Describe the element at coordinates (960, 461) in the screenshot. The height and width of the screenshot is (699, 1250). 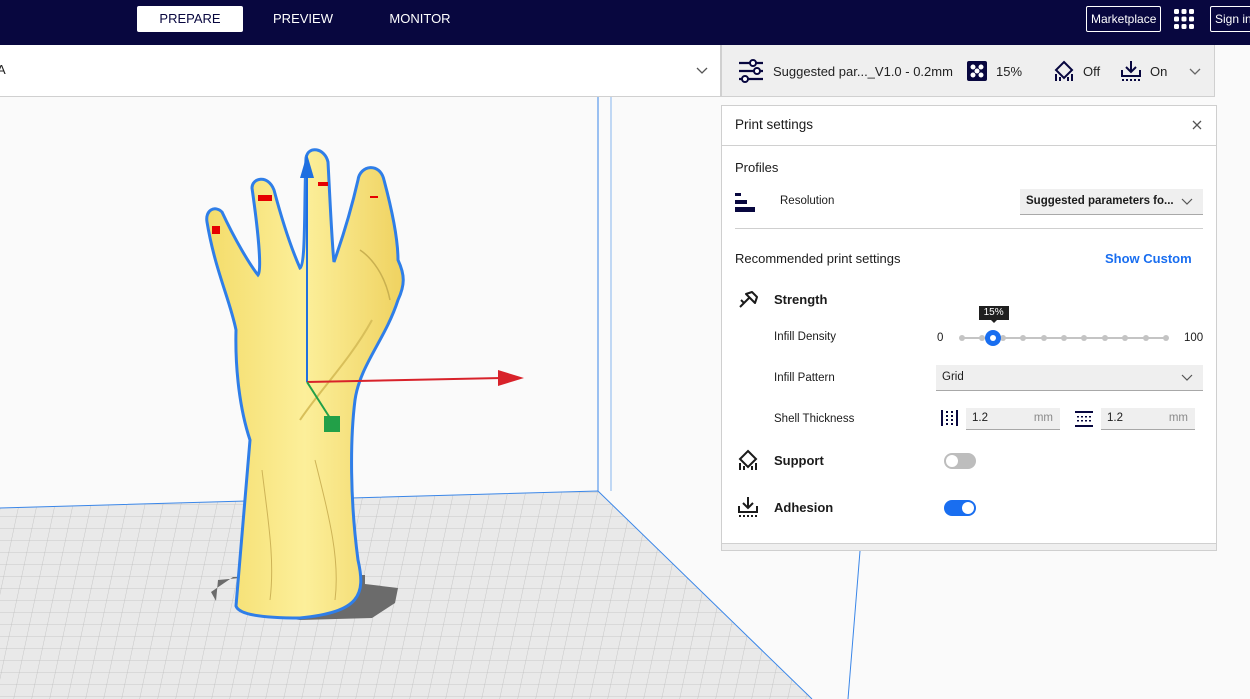
I see `support-toggle` at that location.